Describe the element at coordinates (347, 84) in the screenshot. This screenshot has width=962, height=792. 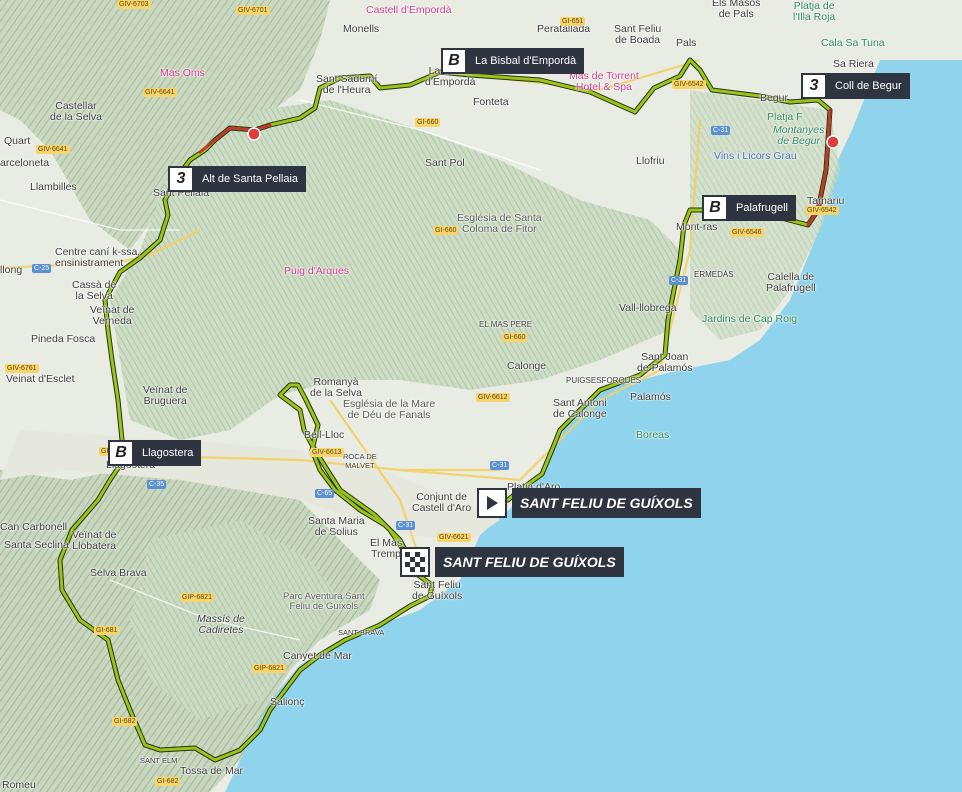
I see `place-santsadurni: Sant Sadurní de l'Heura` at that location.